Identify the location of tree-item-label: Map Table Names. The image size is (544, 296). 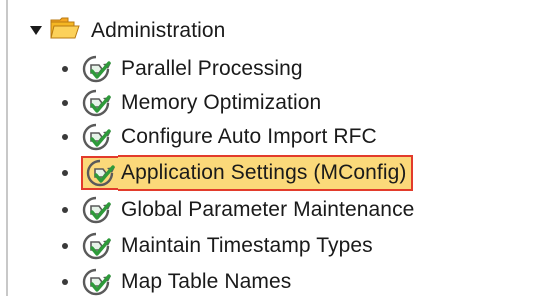
(206, 281).